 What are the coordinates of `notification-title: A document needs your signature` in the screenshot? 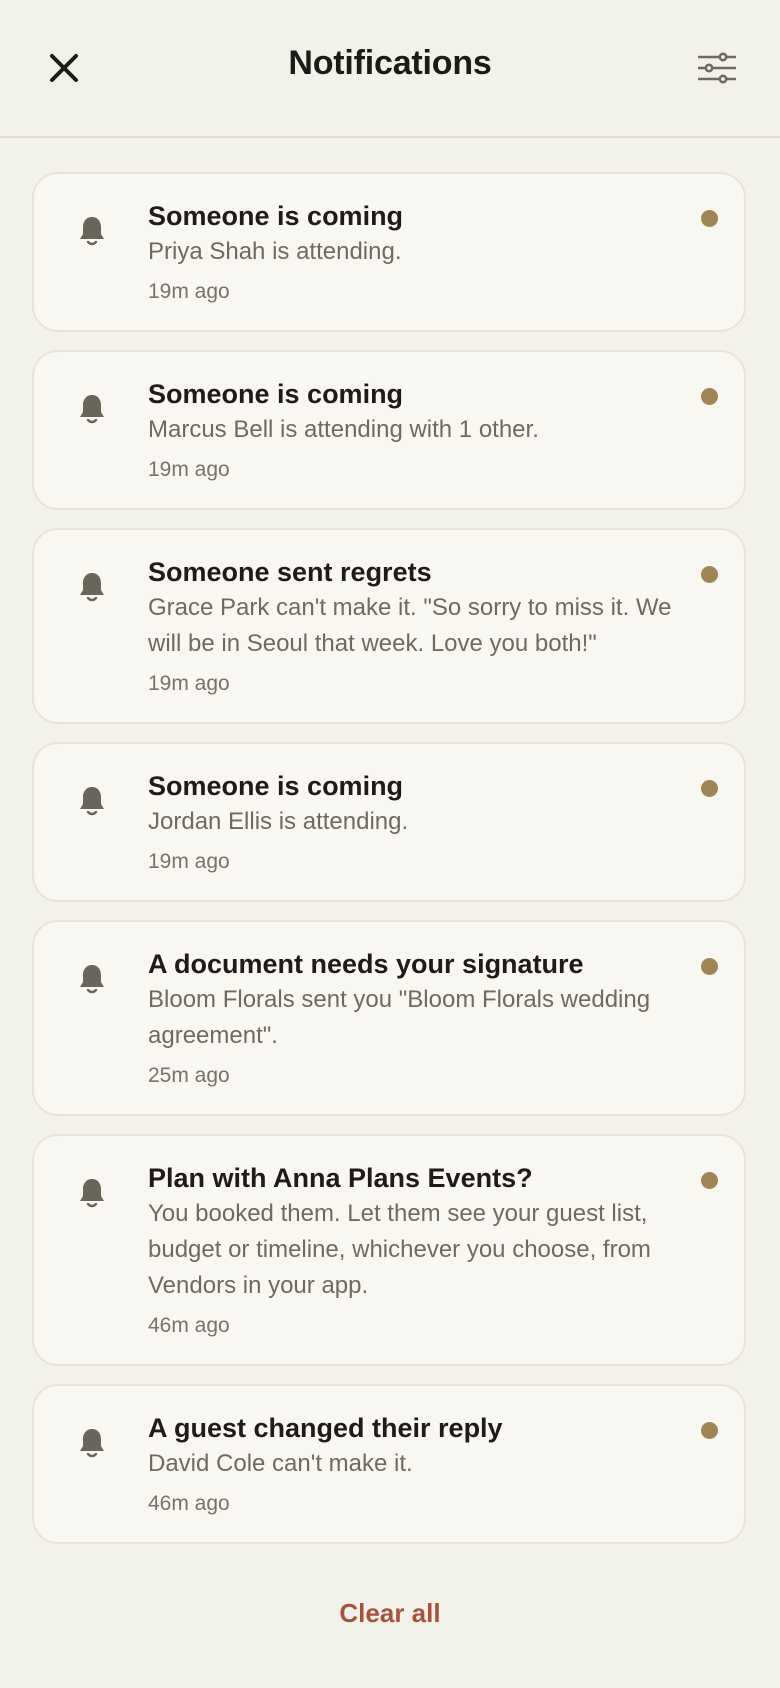 It's located at (366, 964).